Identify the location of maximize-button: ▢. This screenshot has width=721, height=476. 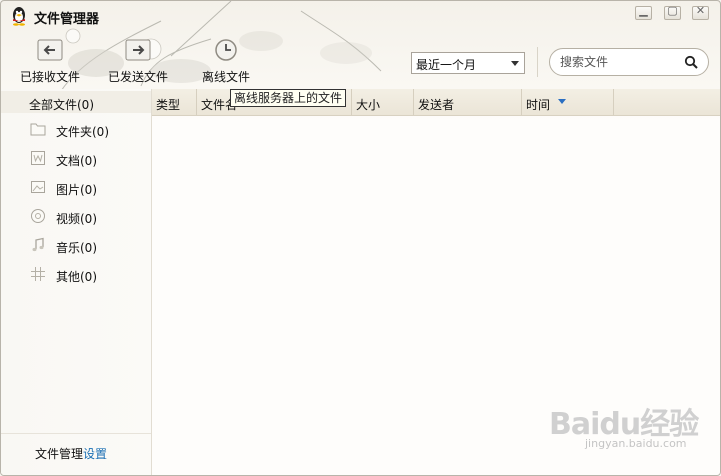
(672, 12).